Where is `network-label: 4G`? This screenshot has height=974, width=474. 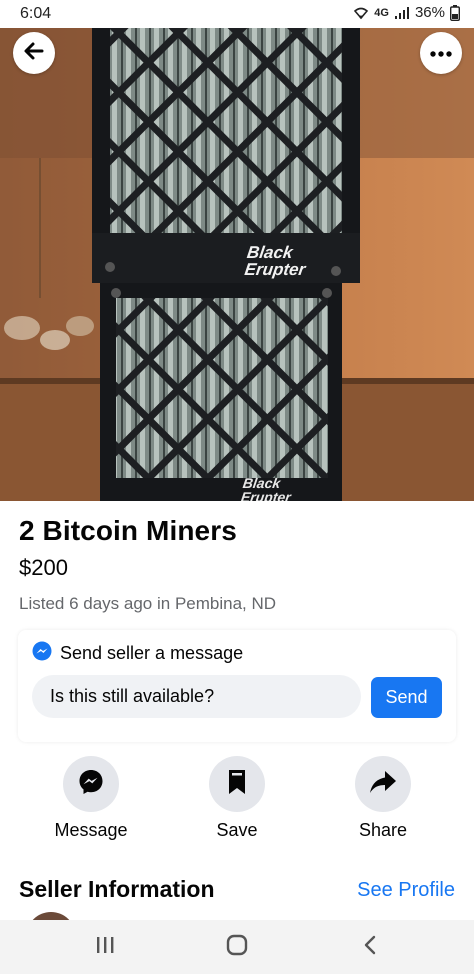
network-label: 4G is located at coordinates (381, 12).